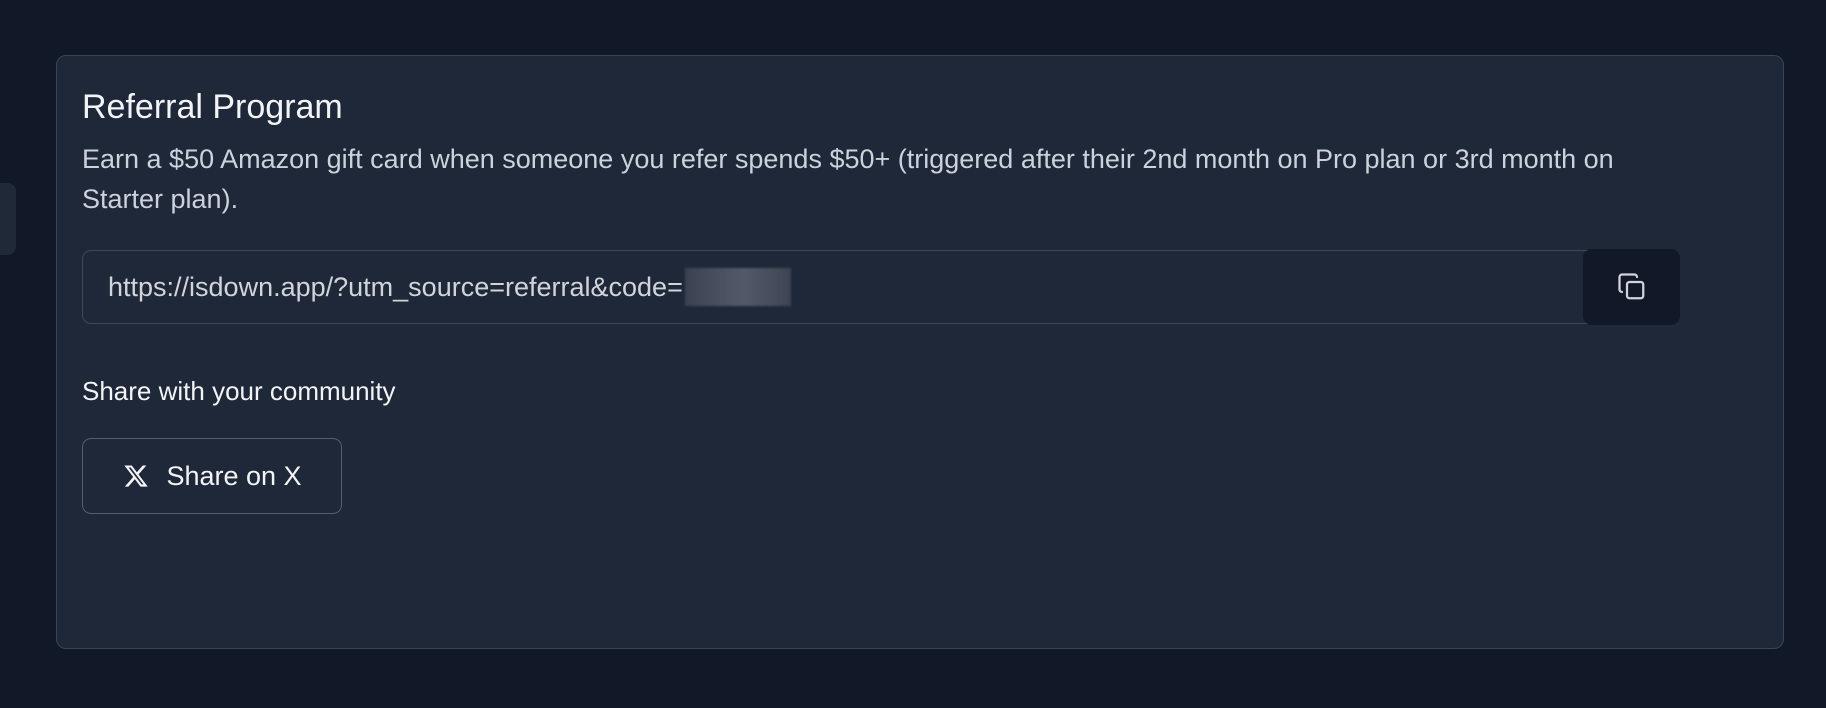  What do you see at coordinates (212, 107) in the screenshot?
I see `page-title: Referral Program` at bounding box center [212, 107].